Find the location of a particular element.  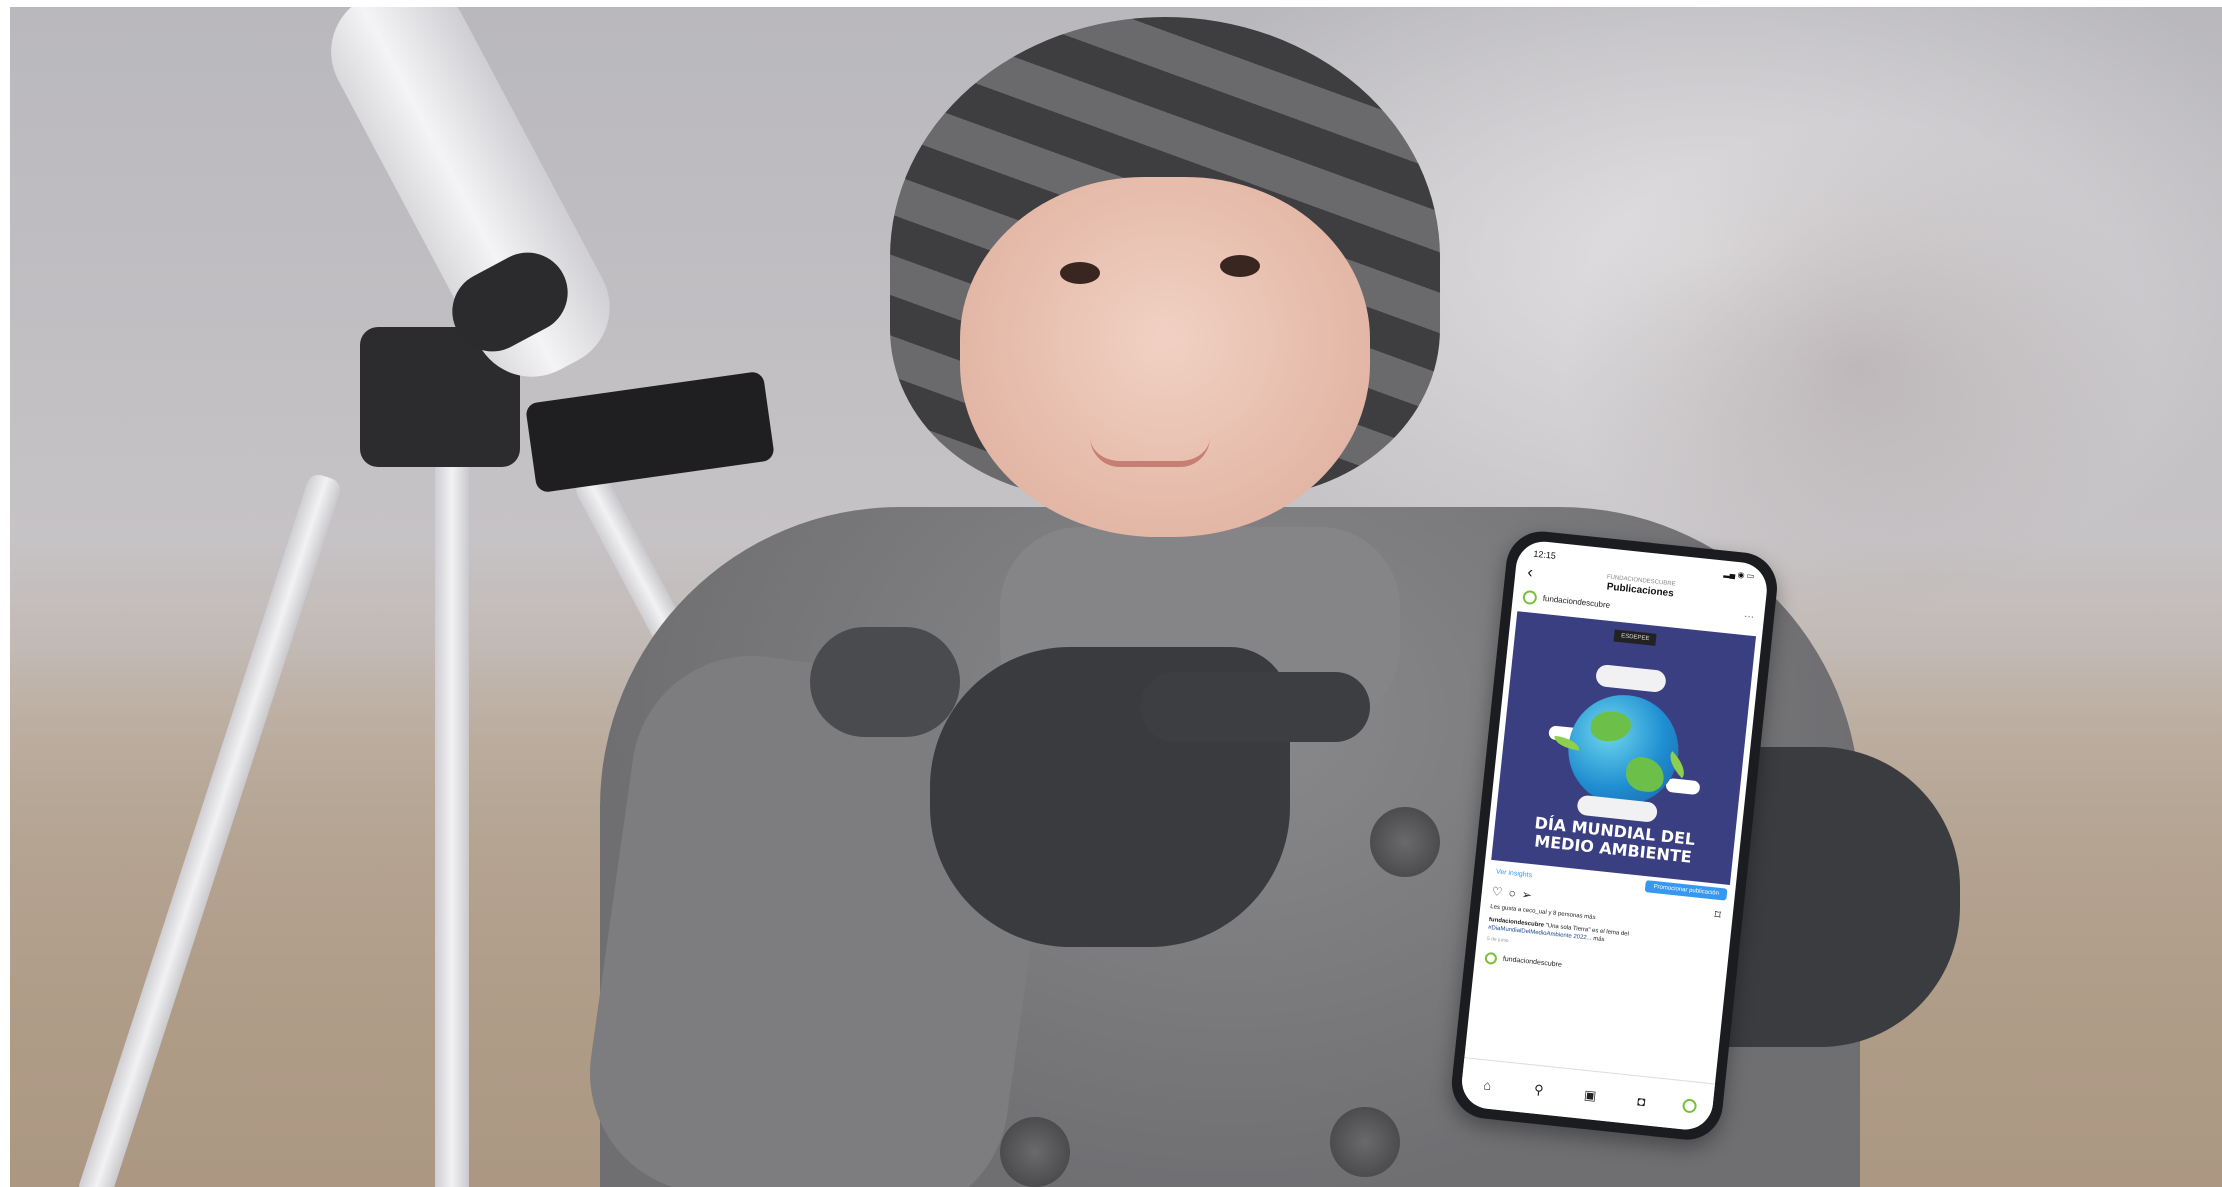

shop-icon: ◘ is located at coordinates (1641, 1100).